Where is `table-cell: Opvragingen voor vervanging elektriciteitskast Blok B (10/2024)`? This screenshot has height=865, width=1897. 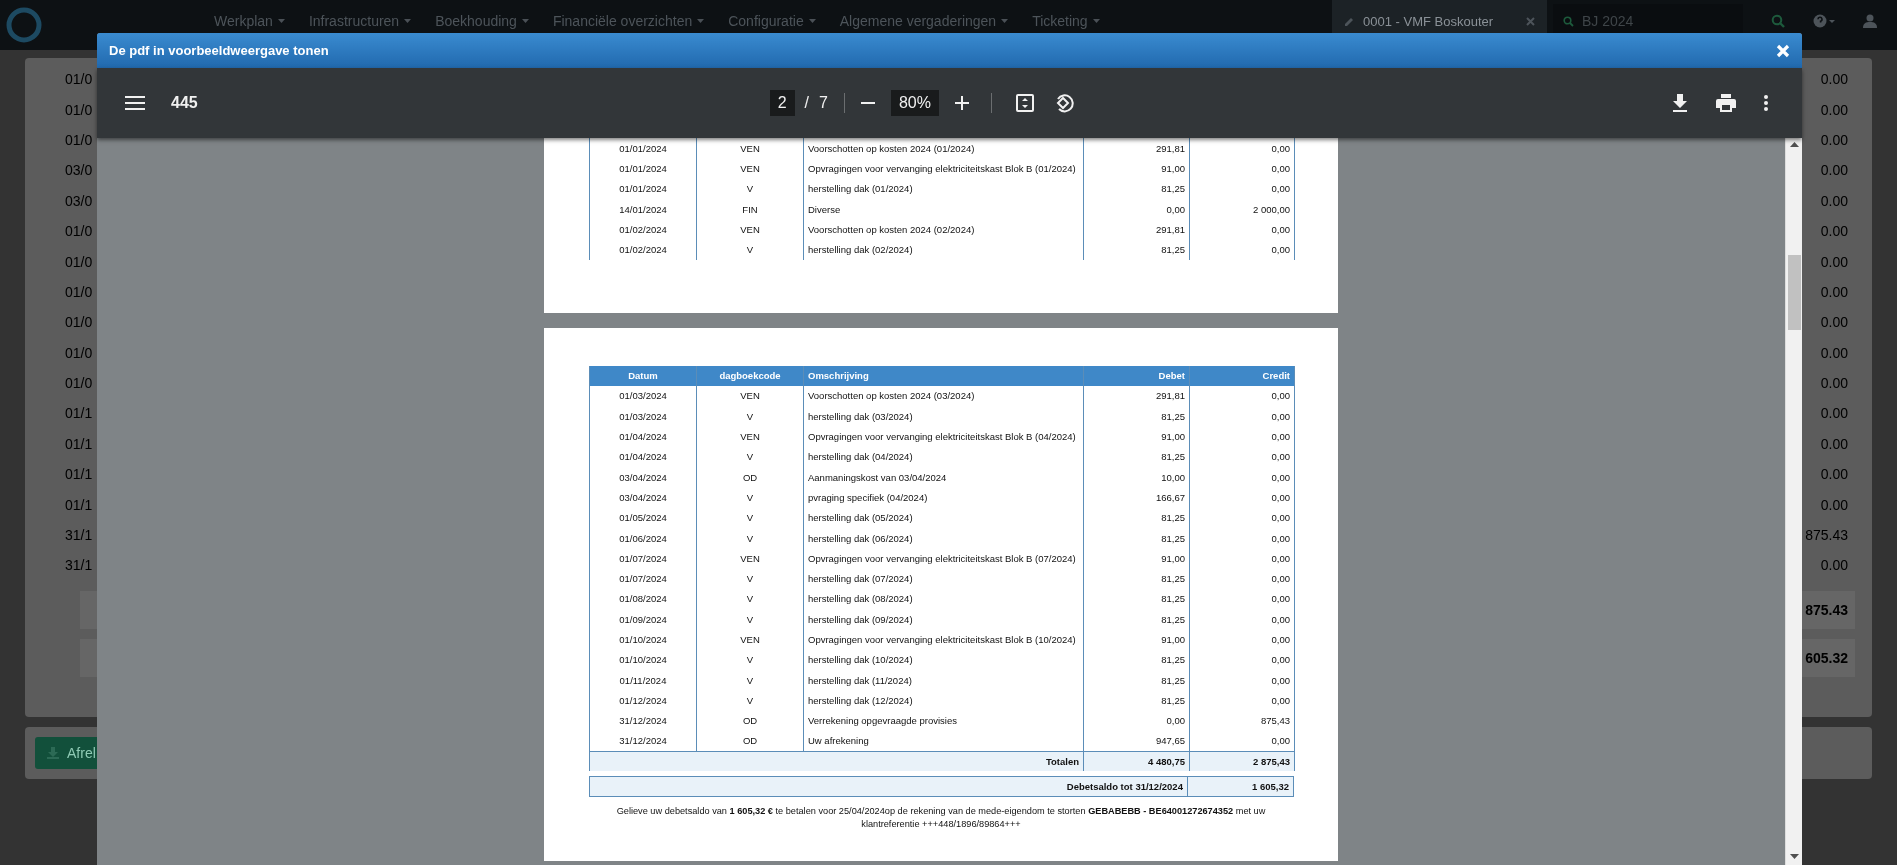
table-cell: Opvragingen voor vervanging elektriciteitskast Blok B (10/2024) is located at coordinates (943, 639).